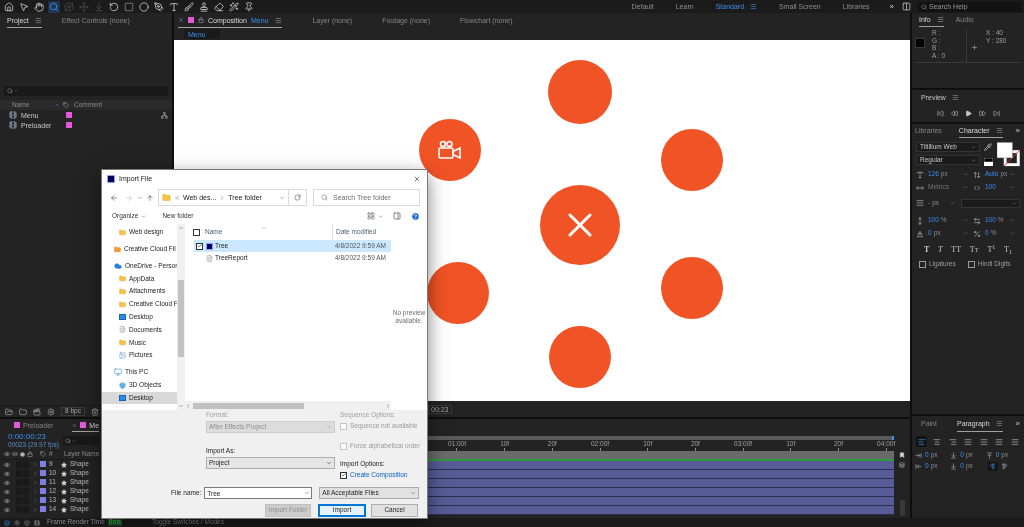 This screenshot has width=1024, height=527. Describe the element at coordinates (991, 250) in the screenshot. I see `text-style-button: T$^{1}$` at that location.